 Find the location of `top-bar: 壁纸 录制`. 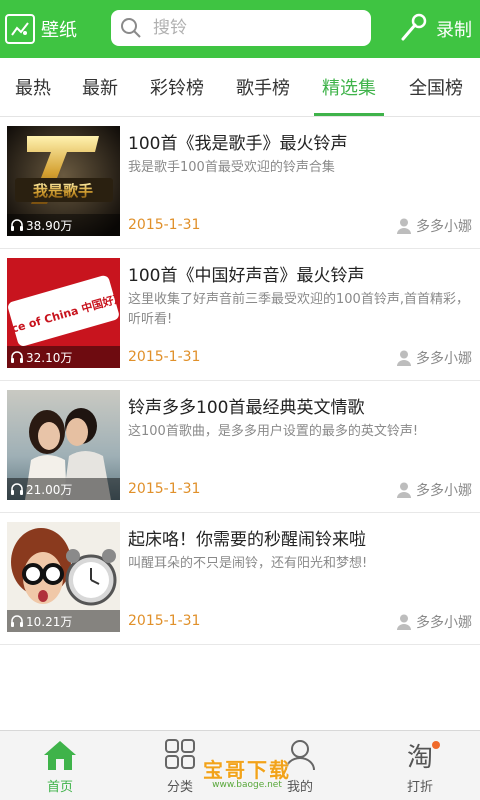

top-bar: 壁纸 录制 is located at coordinates (240, 29).